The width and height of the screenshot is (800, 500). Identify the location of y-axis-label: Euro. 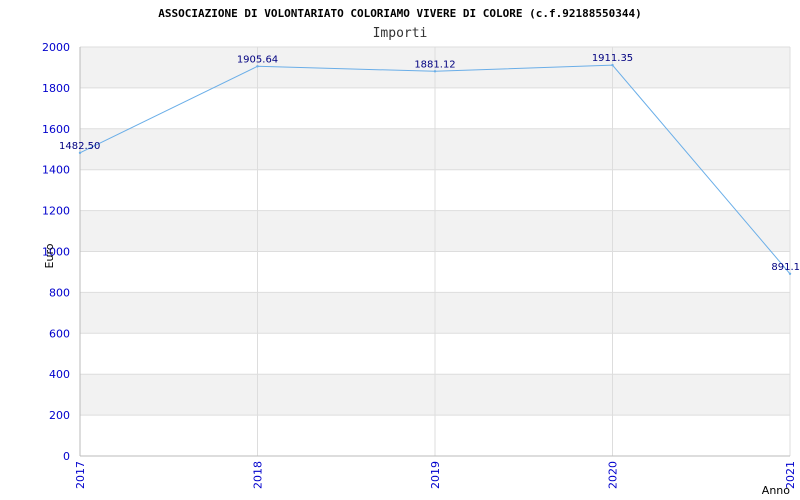
(49, 255).